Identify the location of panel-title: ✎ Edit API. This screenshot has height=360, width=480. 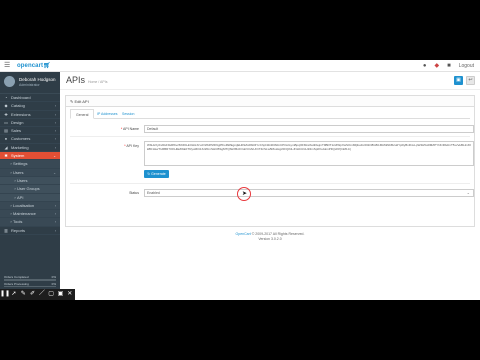
(79, 101).